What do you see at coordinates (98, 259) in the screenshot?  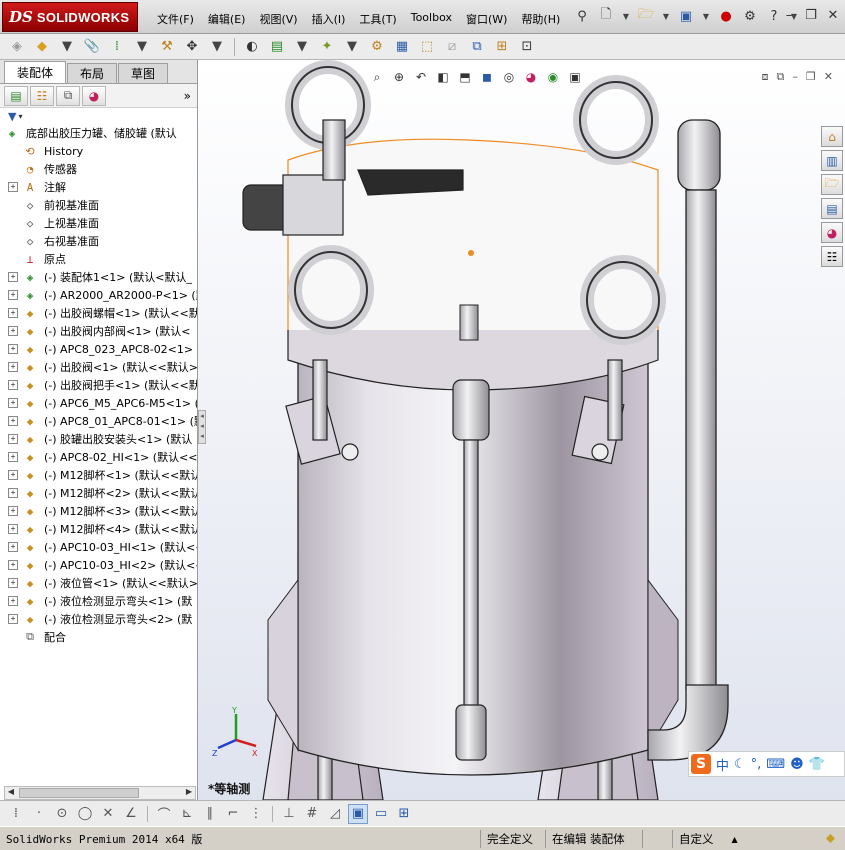 I see `tree-item: ⊥ 原点` at bounding box center [98, 259].